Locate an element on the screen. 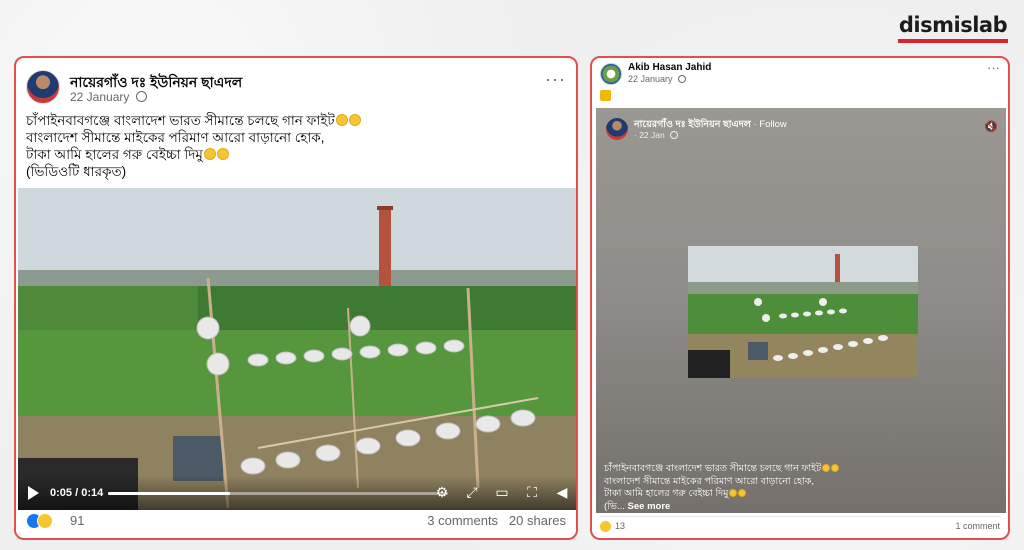 The image size is (1024, 550). reel-date: · 22 Jan is located at coordinates (656, 135).